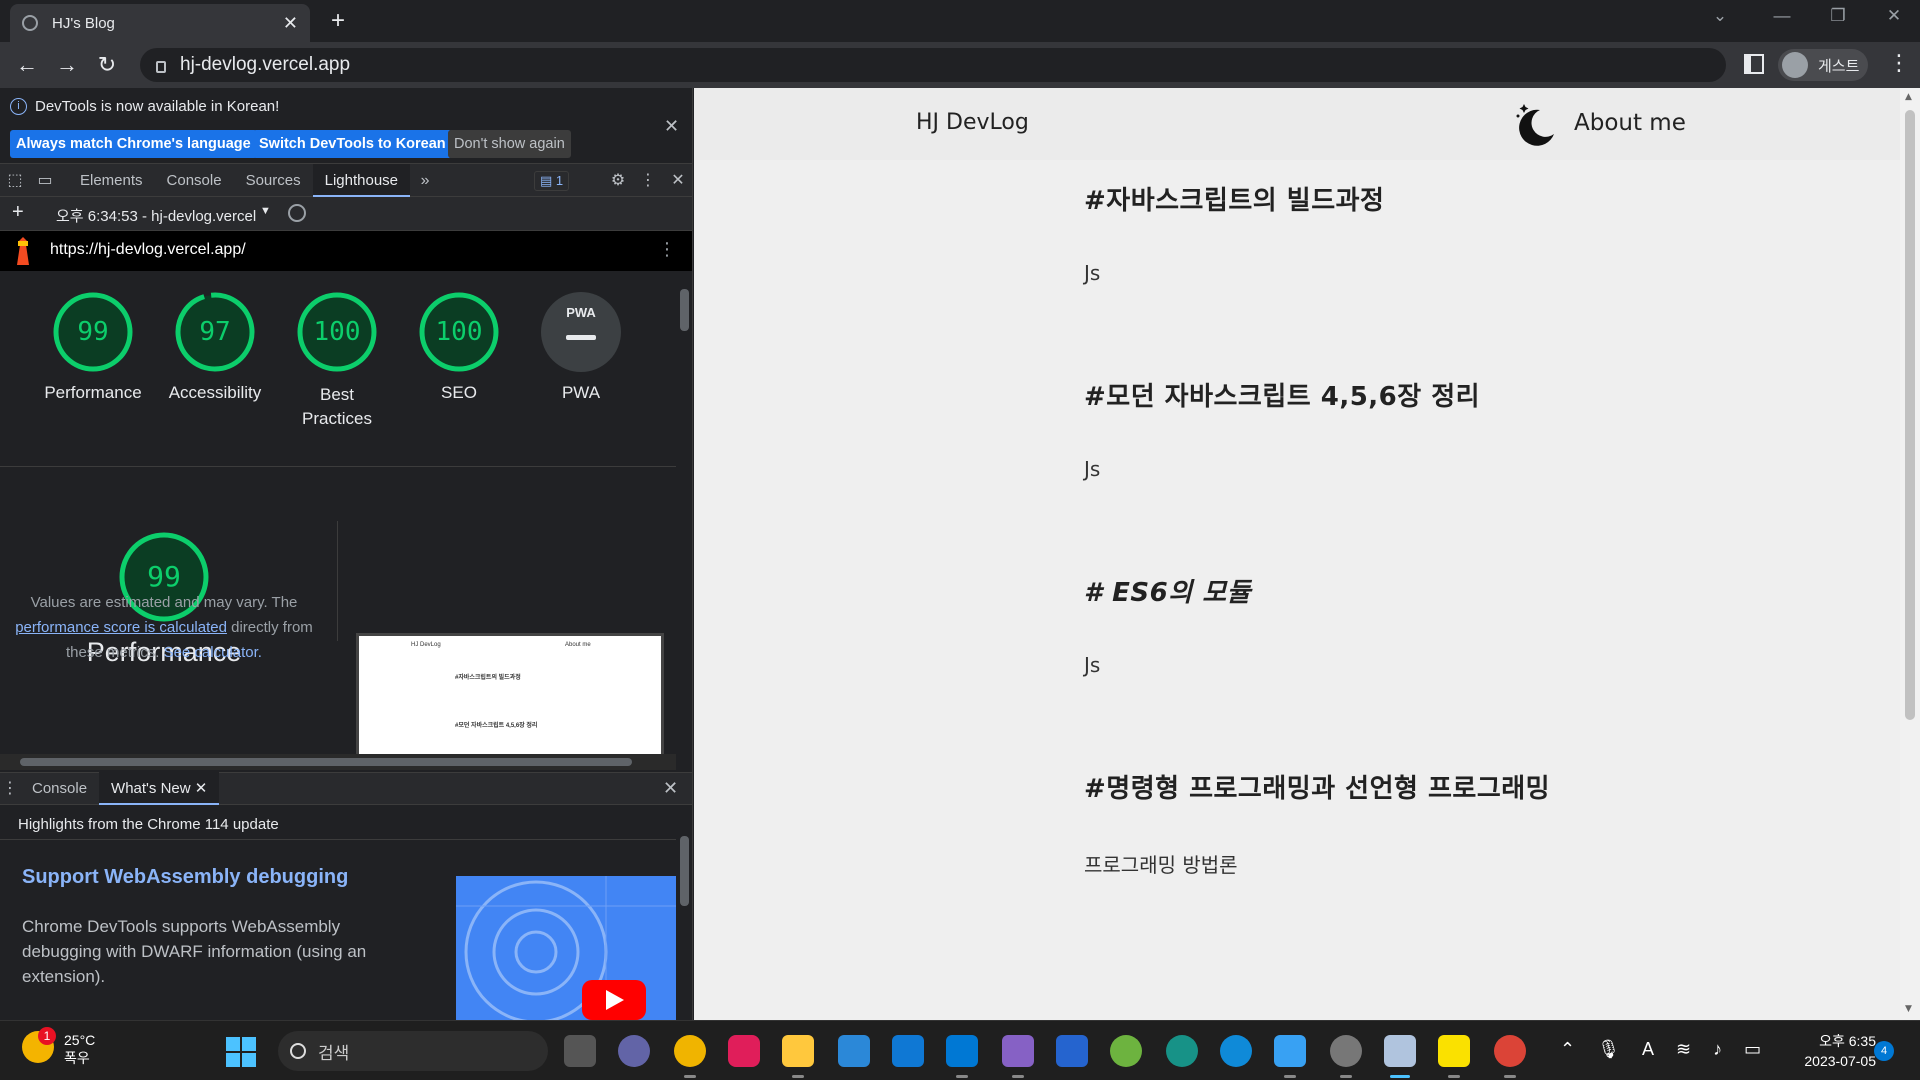  What do you see at coordinates (1126, 1051) in the screenshot?
I see `spring-icon` at bounding box center [1126, 1051].